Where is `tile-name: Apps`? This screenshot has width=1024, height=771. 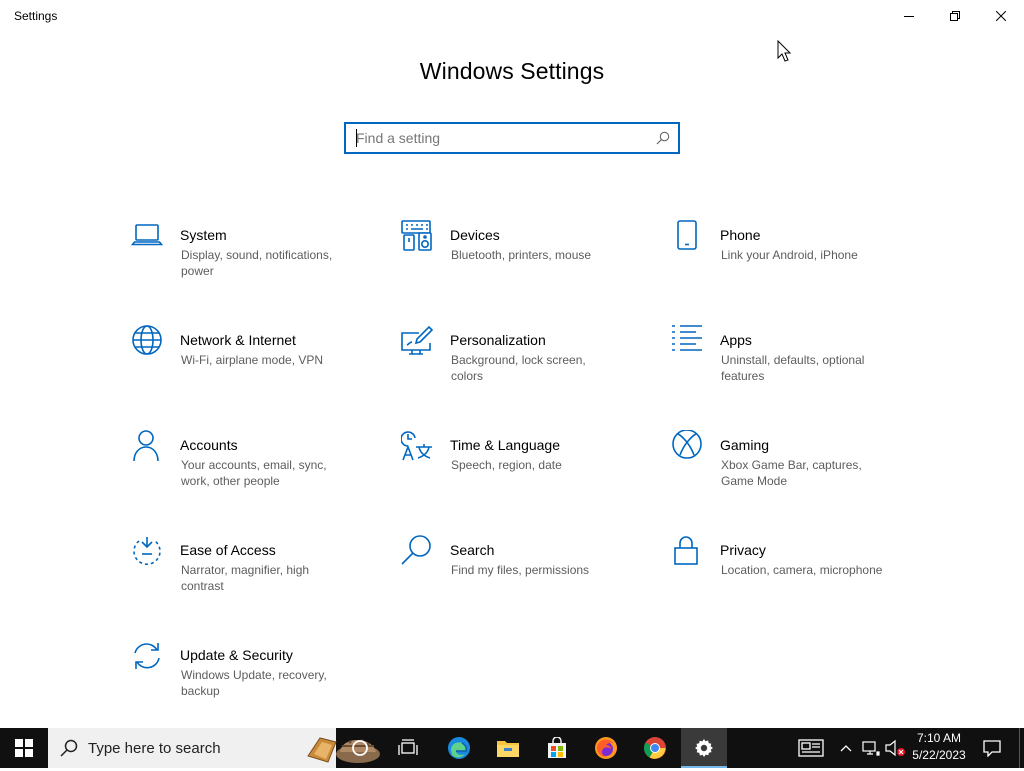 tile-name: Apps is located at coordinates (736, 340).